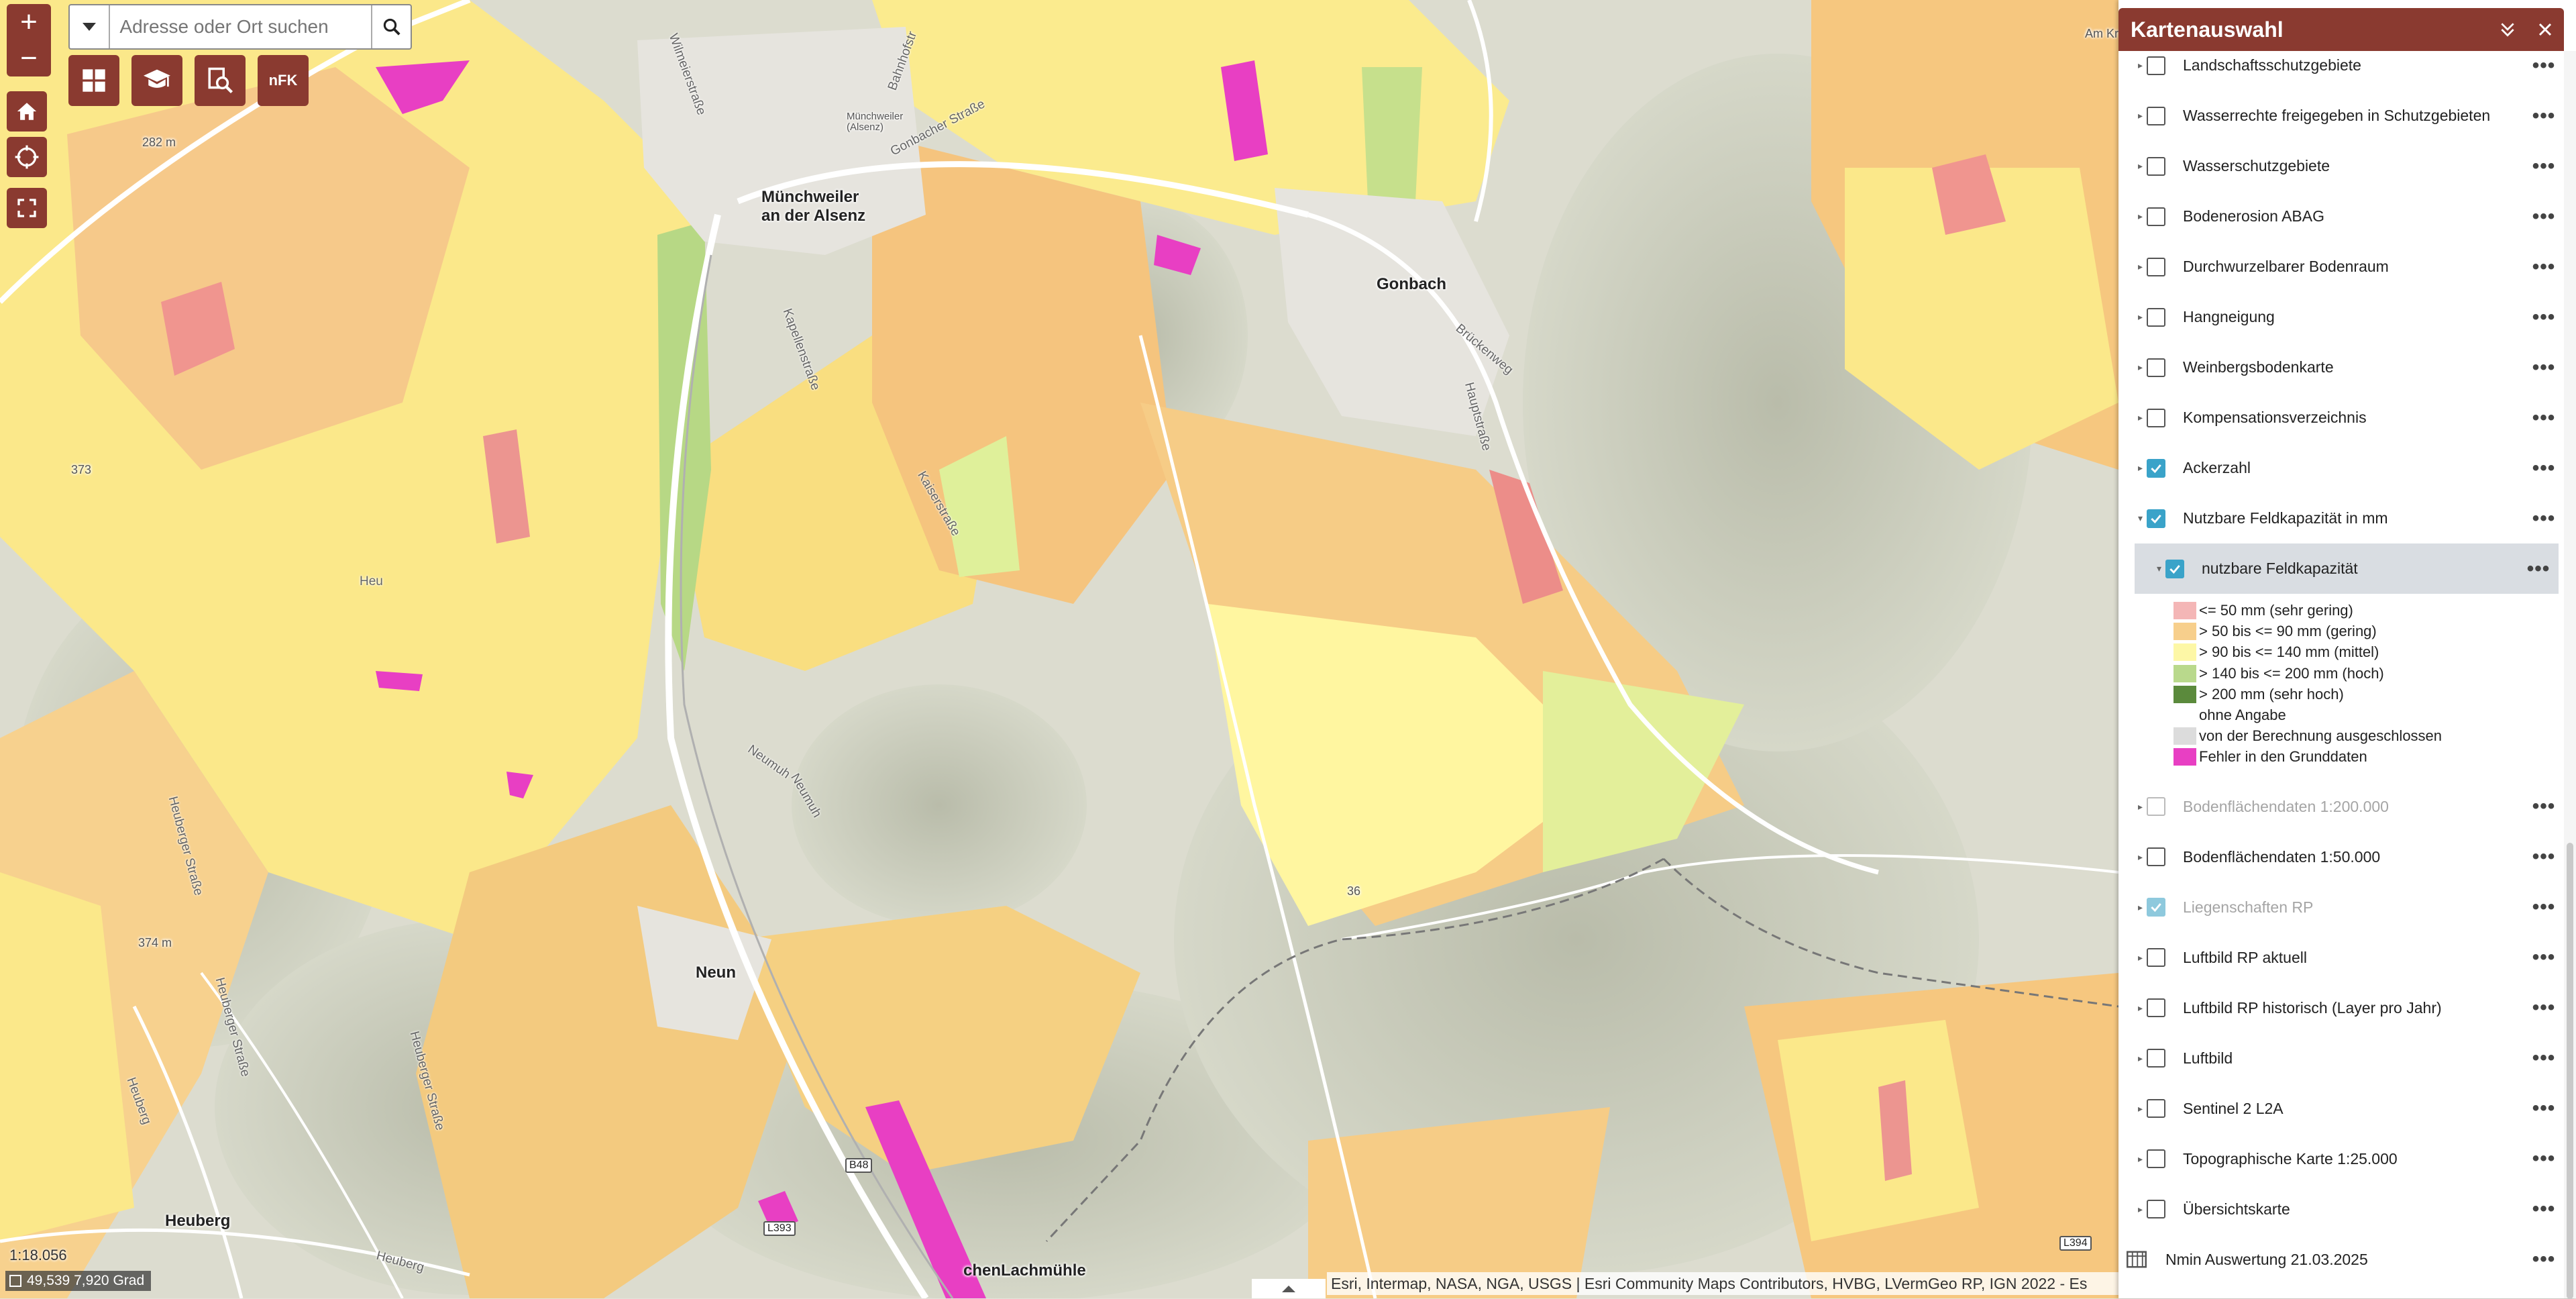 The image size is (2576, 1299). What do you see at coordinates (27, 112) in the screenshot?
I see `home-button` at bounding box center [27, 112].